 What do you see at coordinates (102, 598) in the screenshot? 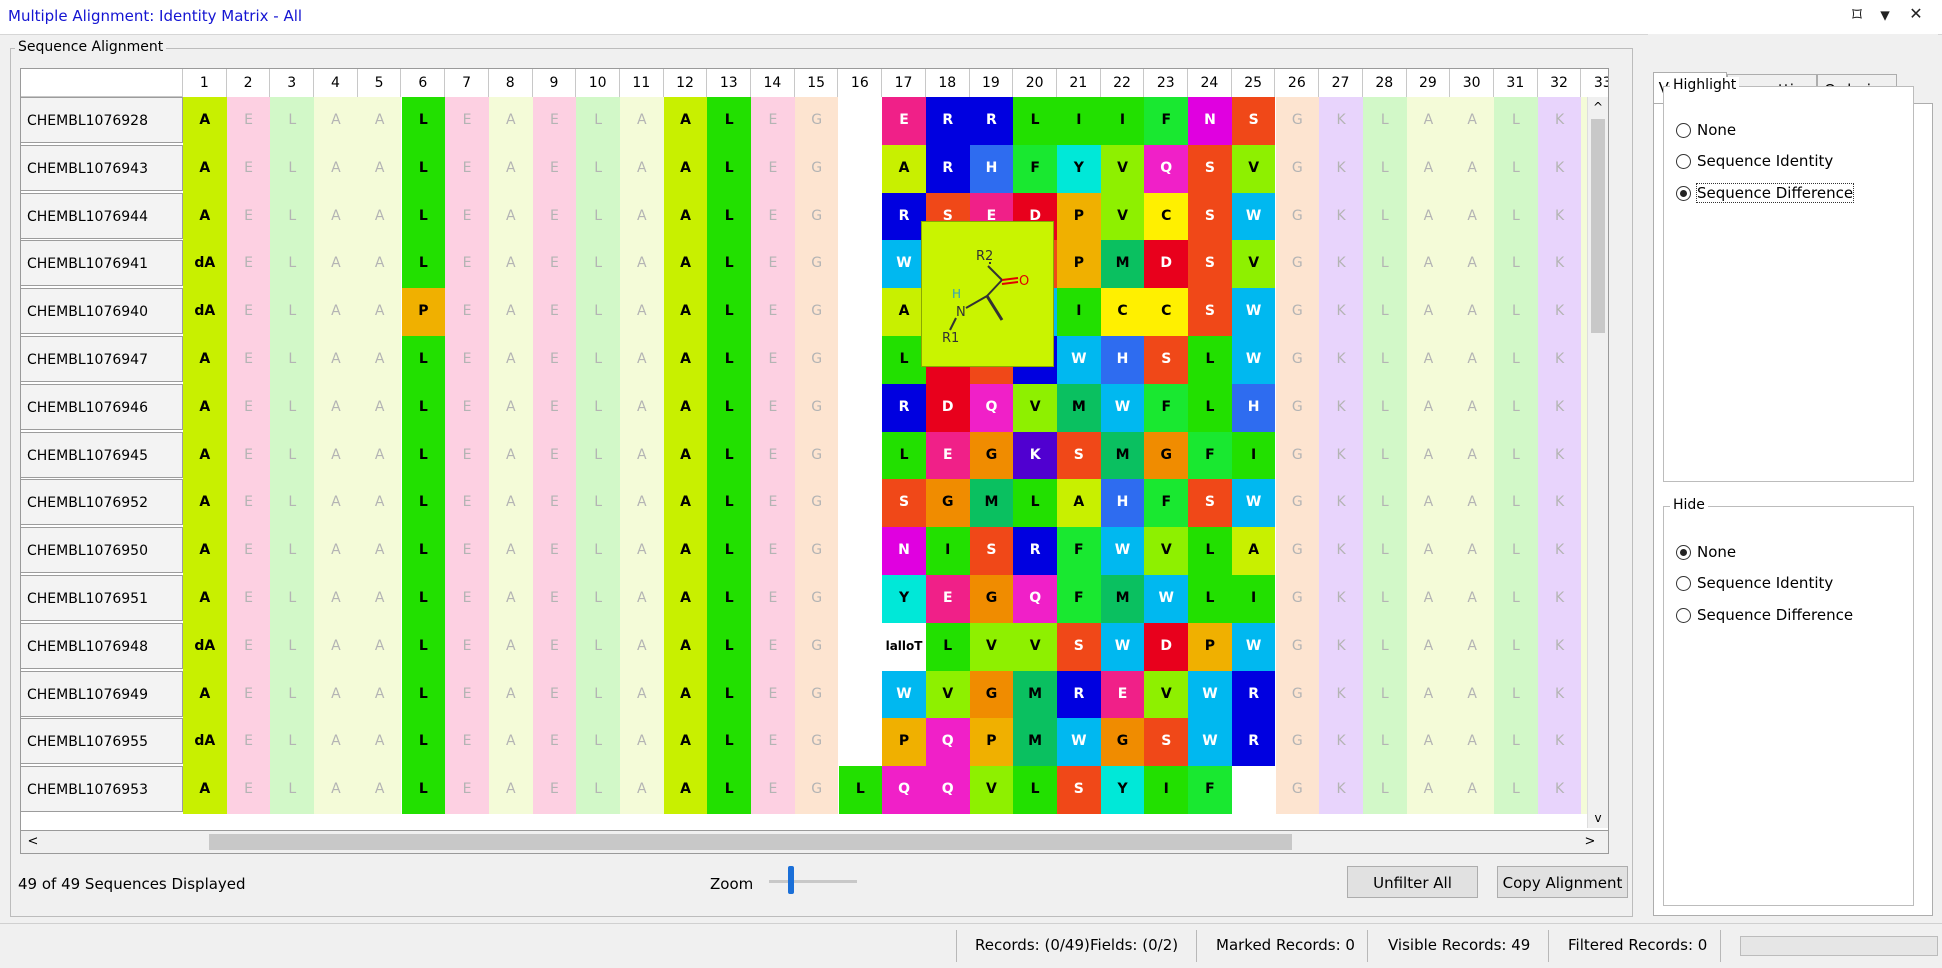
I see `row-header: CHEMBL1076951` at bounding box center [102, 598].